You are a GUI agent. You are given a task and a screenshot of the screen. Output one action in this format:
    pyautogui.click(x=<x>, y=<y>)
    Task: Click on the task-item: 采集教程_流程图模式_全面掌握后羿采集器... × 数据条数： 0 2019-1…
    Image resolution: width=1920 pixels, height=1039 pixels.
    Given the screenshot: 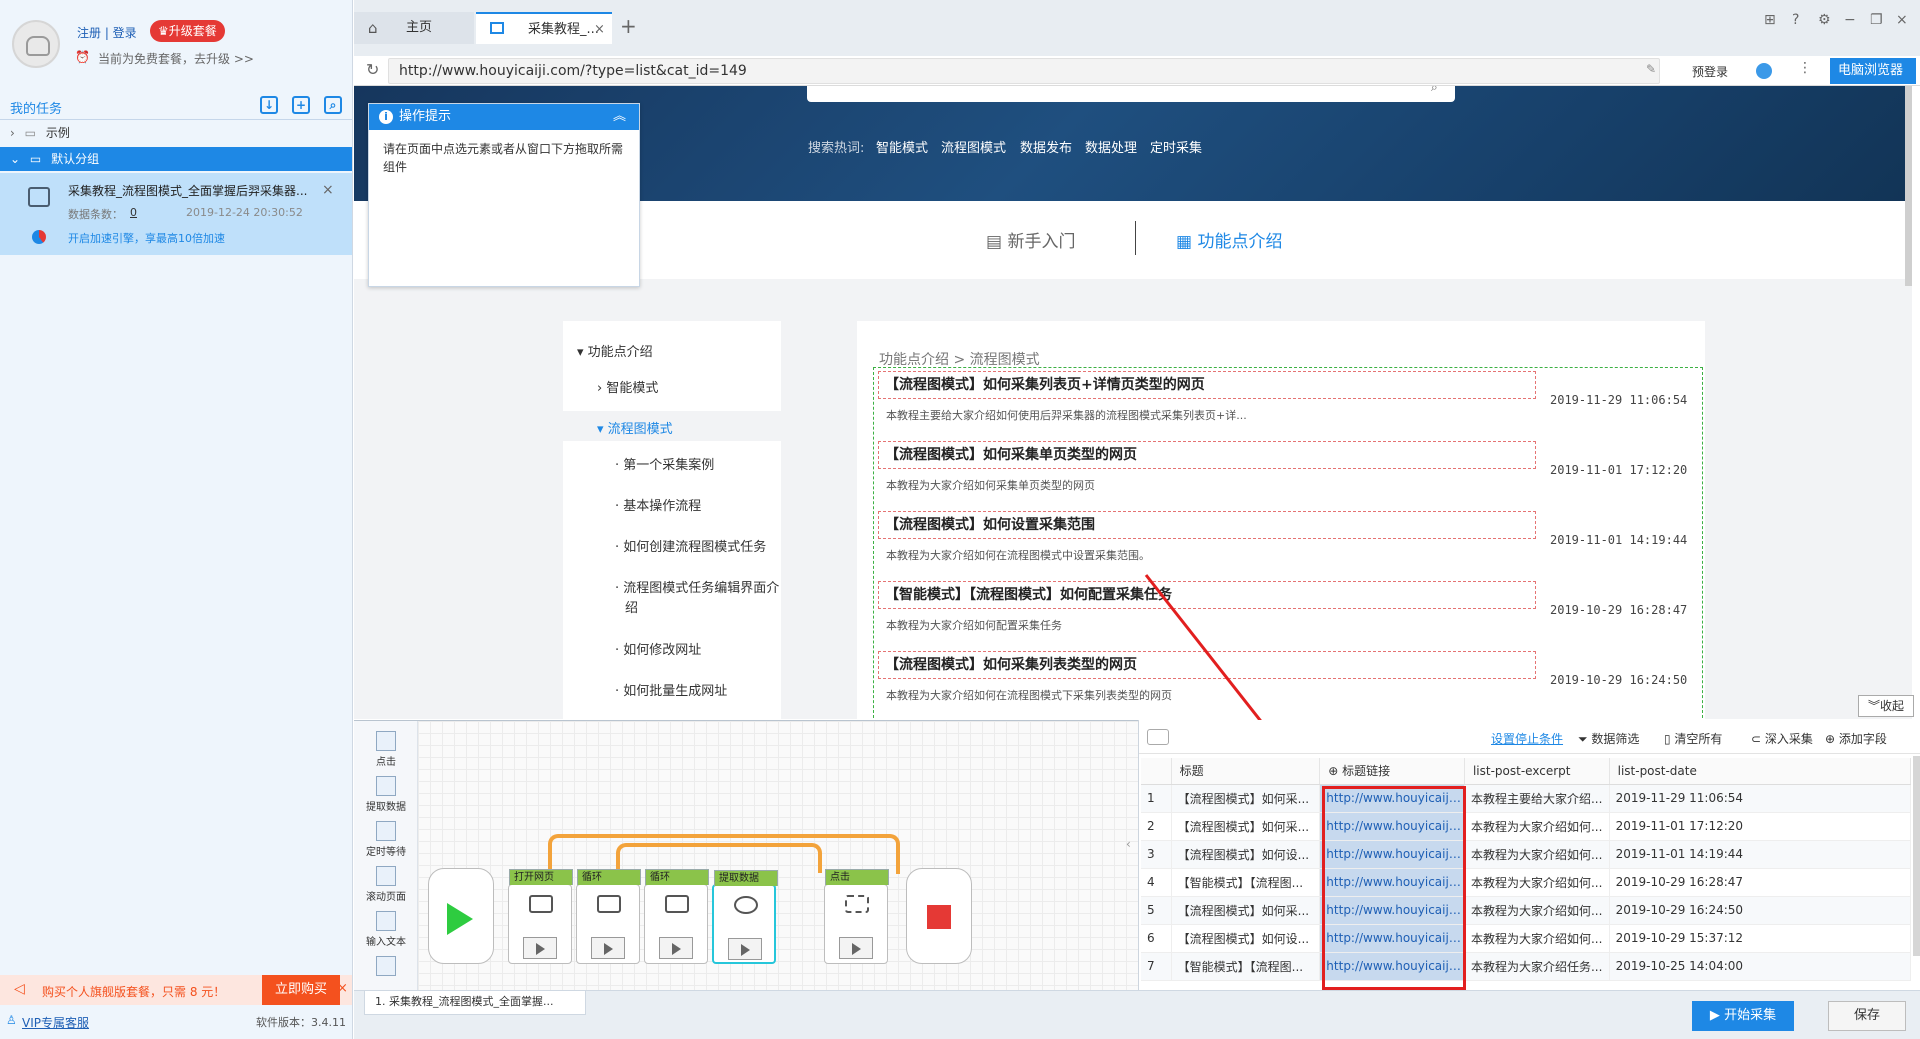 What is the action you would take?
    pyautogui.click(x=176, y=214)
    